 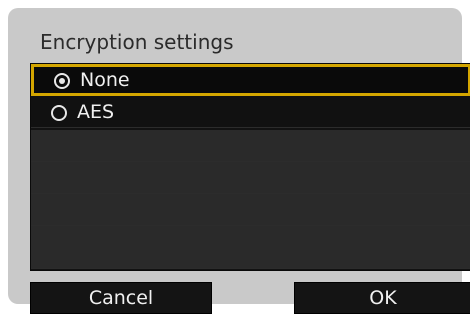 I want to click on option-aes: AES, so click(x=250, y=112).